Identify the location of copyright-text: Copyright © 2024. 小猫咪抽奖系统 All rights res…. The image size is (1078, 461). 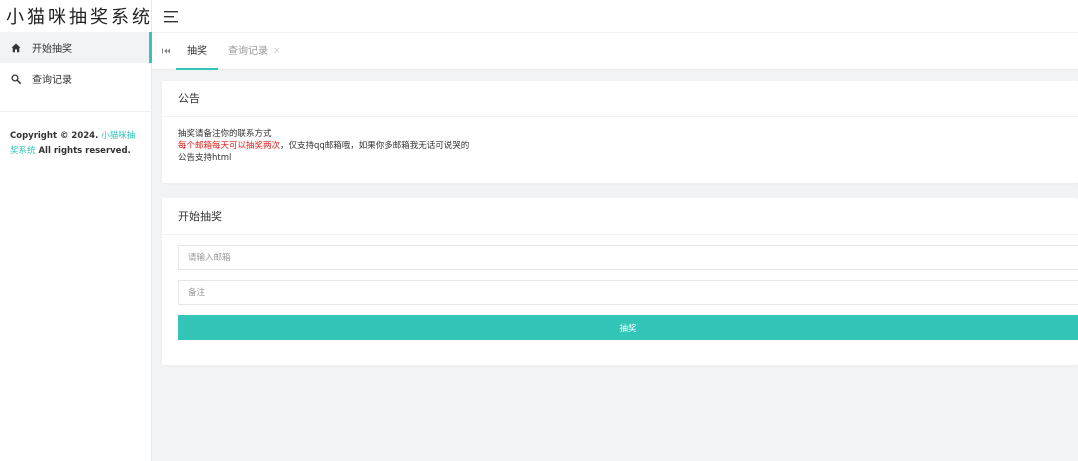
(75, 135).